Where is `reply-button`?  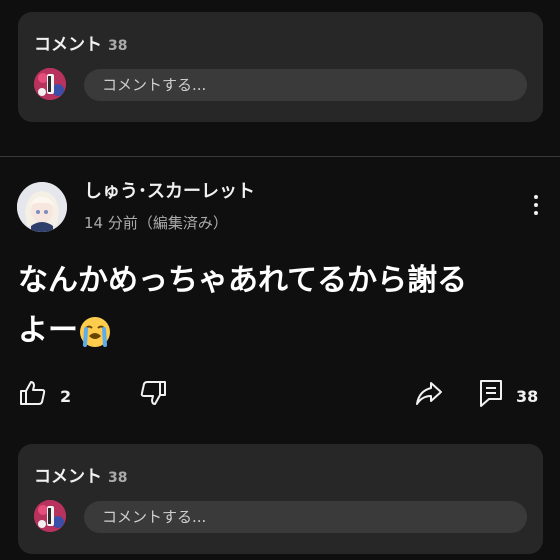 reply-button is located at coordinates (491, 395).